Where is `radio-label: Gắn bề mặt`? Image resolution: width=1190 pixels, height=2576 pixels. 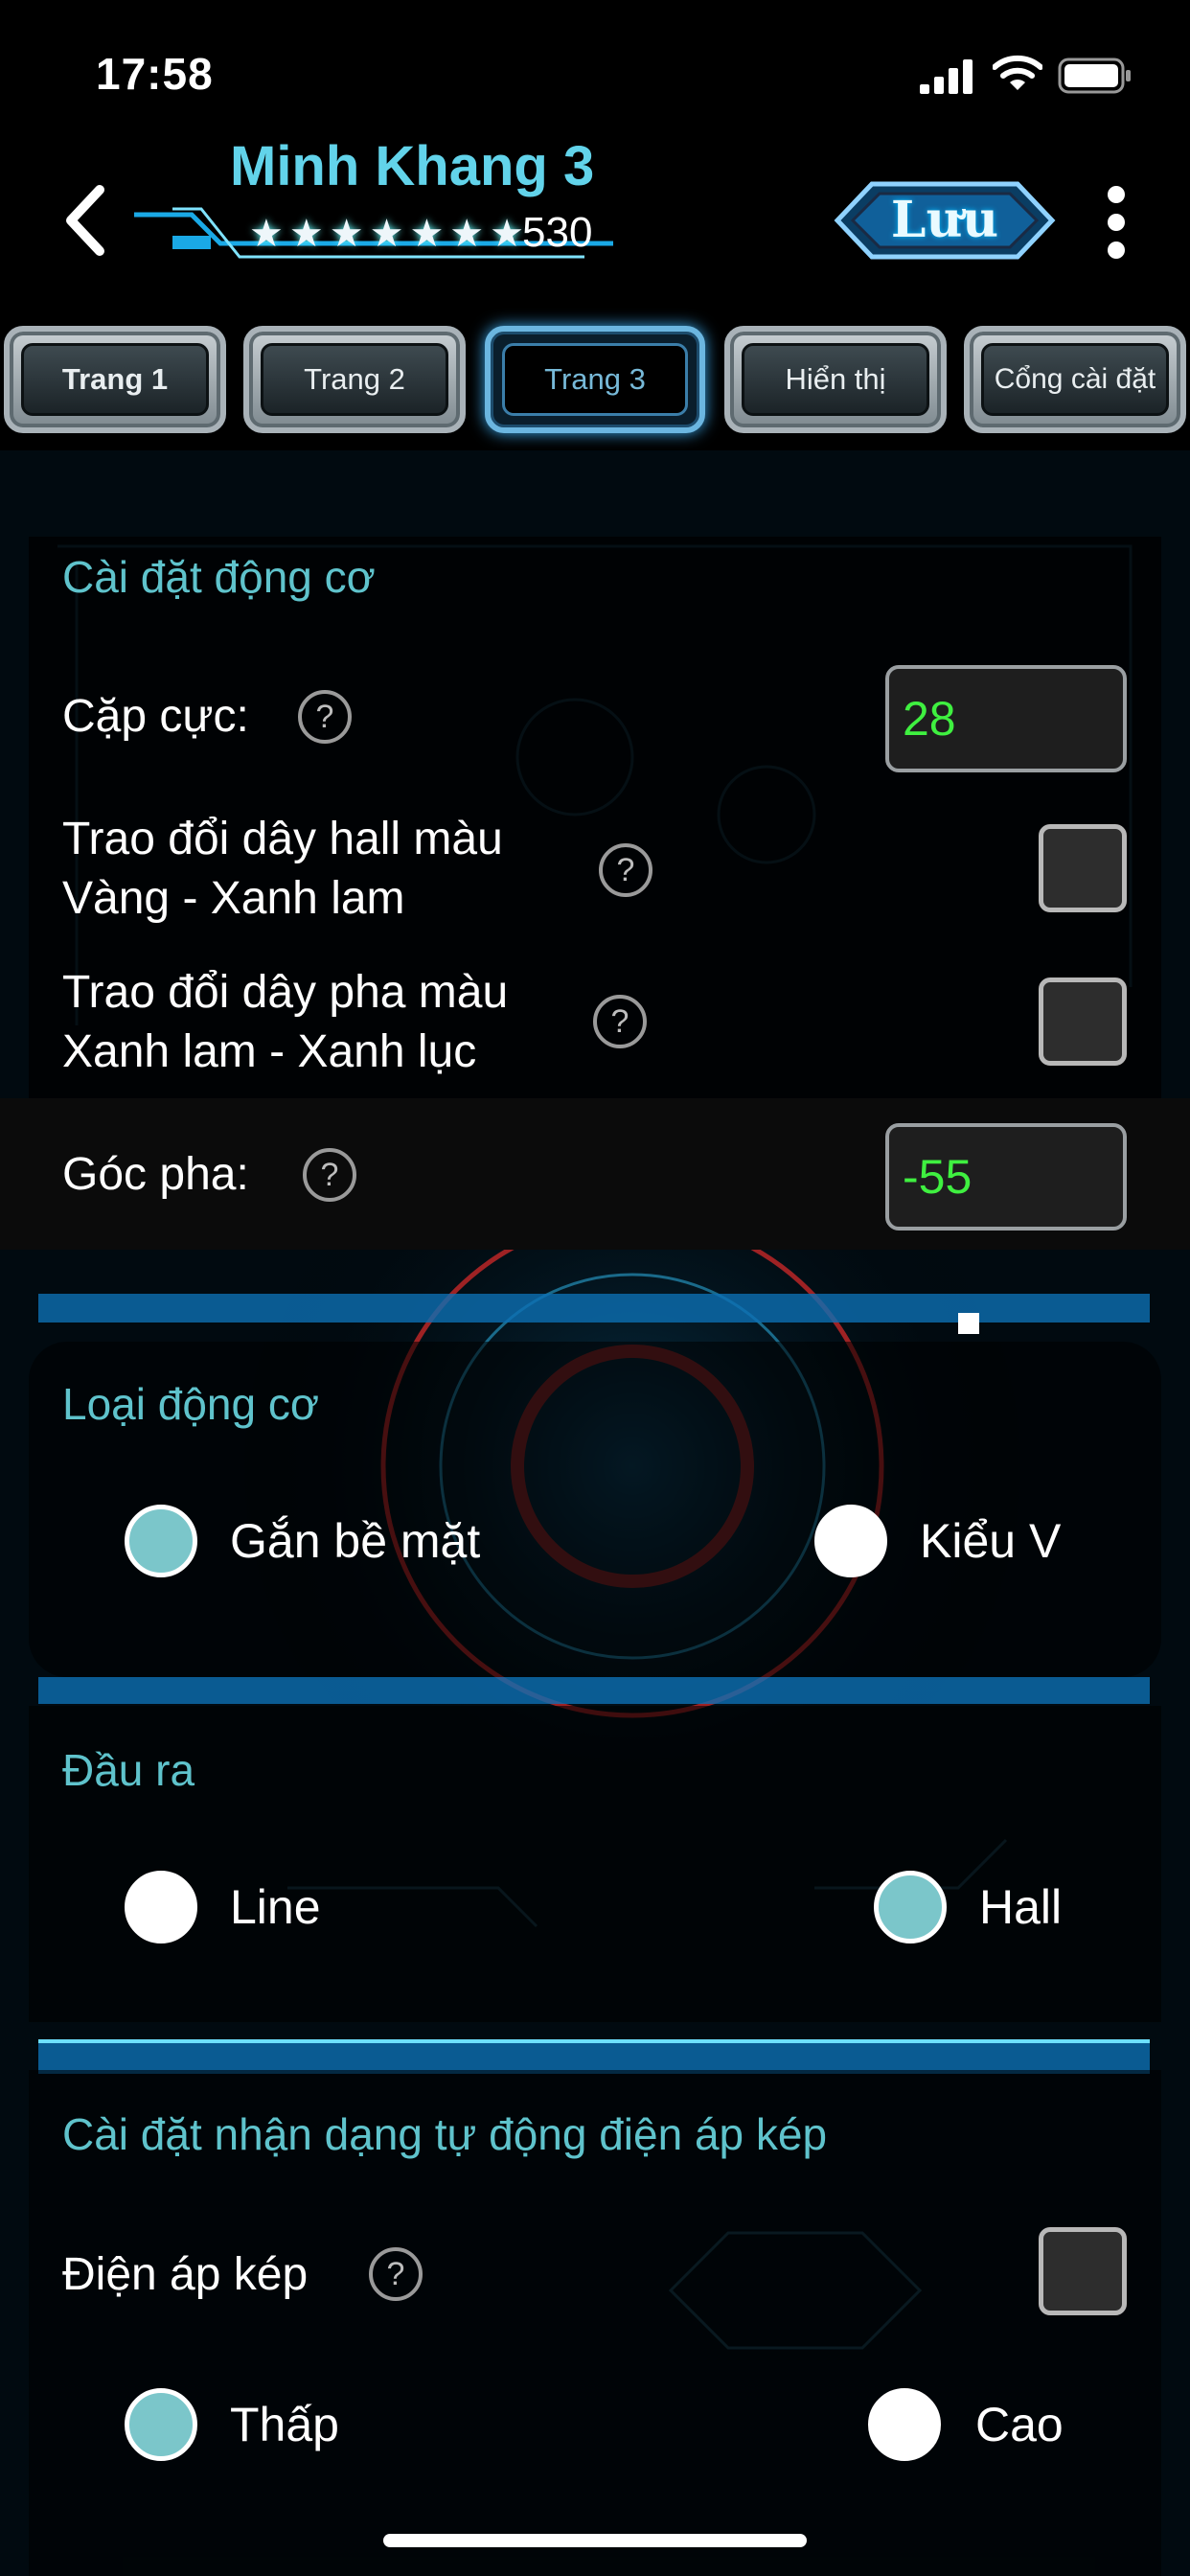 radio-label: Gắn bề mặt is located at coordinates (356, 1541).